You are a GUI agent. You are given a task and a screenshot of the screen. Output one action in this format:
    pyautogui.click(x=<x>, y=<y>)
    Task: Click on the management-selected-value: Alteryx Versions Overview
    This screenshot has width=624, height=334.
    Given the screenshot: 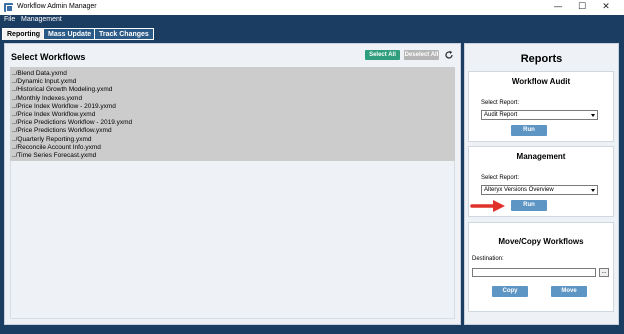 What is the action you would take?
    pyautogui.click(x=519, y=190)
    